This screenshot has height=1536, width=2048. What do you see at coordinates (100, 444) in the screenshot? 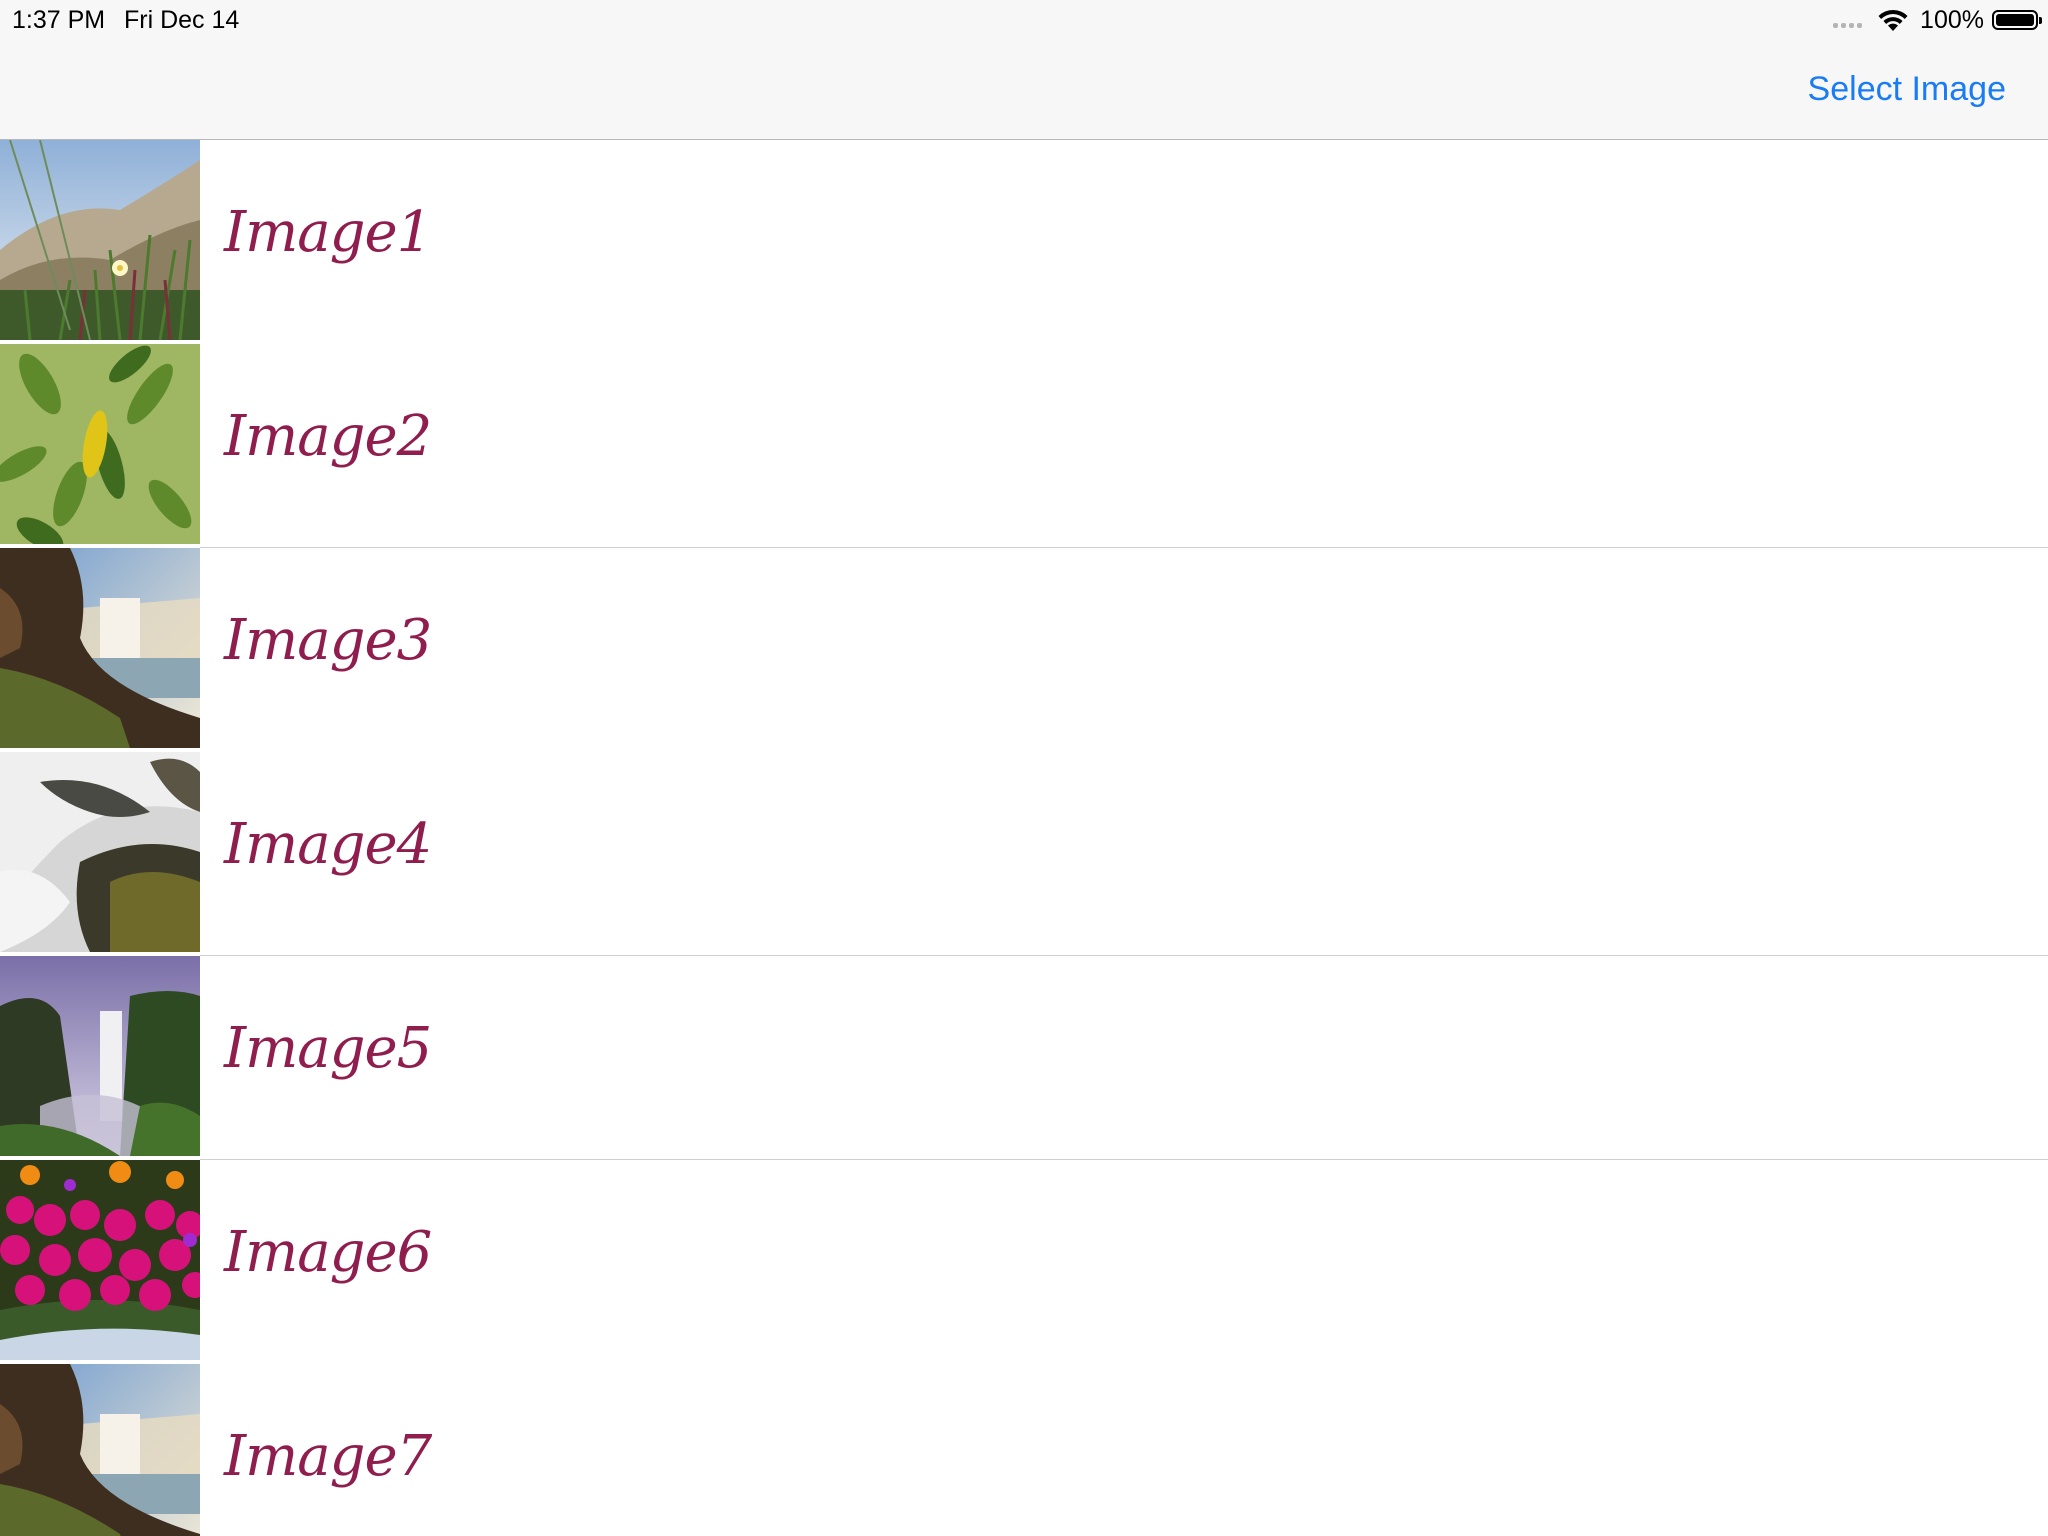
I see `green-leaves-thumbnail` at bounding box center [100, 444].